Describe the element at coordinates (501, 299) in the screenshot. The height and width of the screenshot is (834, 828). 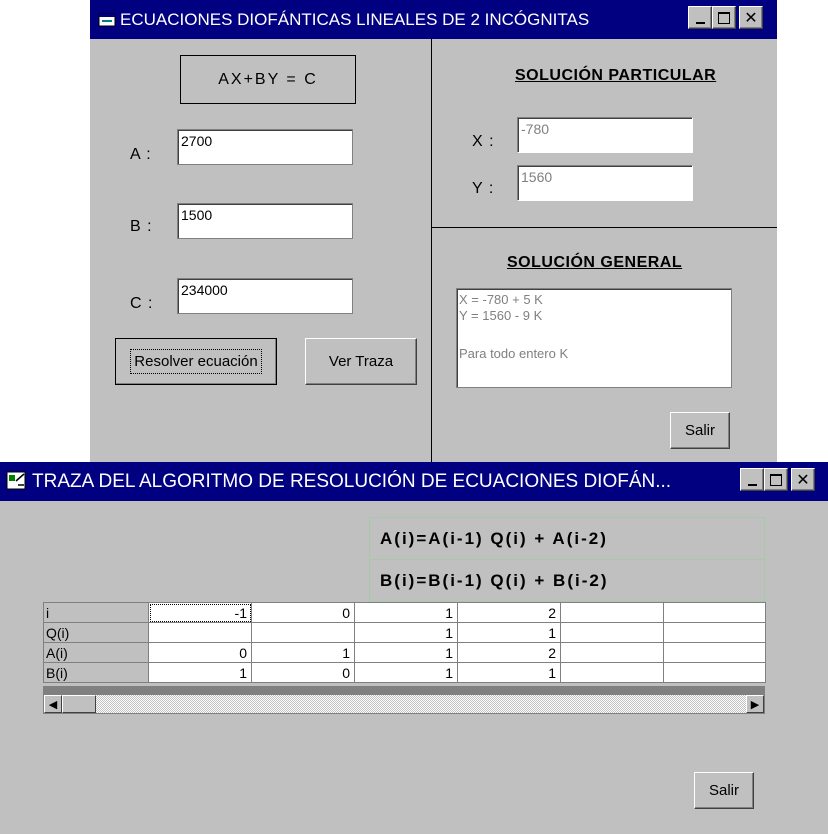
I see `general-line-1: X = -780 + 5 K` at that location.